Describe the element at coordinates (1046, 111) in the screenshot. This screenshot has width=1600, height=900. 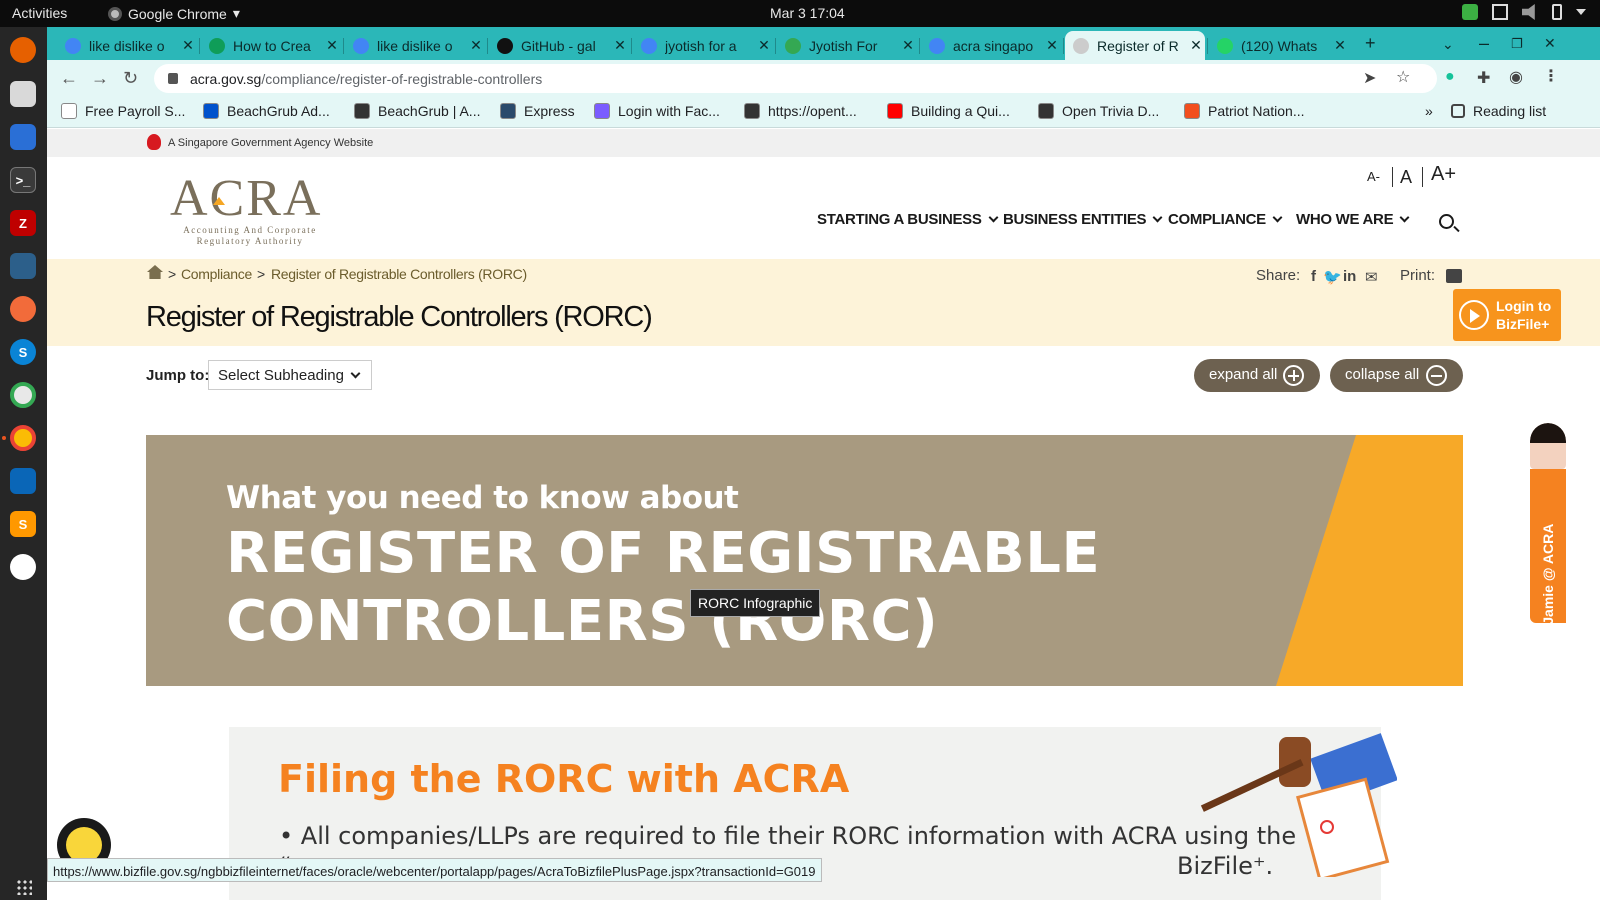
I see `globe-icon` at that location.